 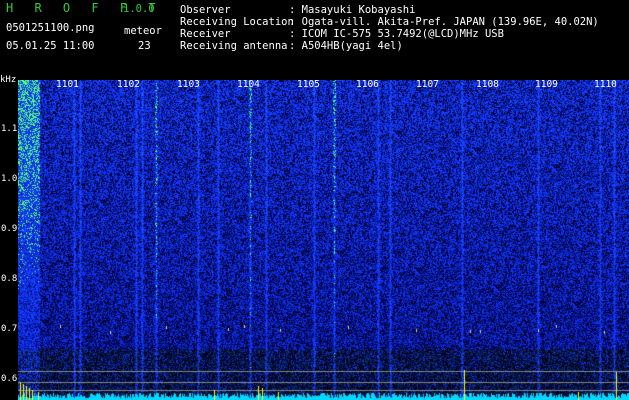 I want to click on receiver-label: Receiver, so click(x=205, y=34).